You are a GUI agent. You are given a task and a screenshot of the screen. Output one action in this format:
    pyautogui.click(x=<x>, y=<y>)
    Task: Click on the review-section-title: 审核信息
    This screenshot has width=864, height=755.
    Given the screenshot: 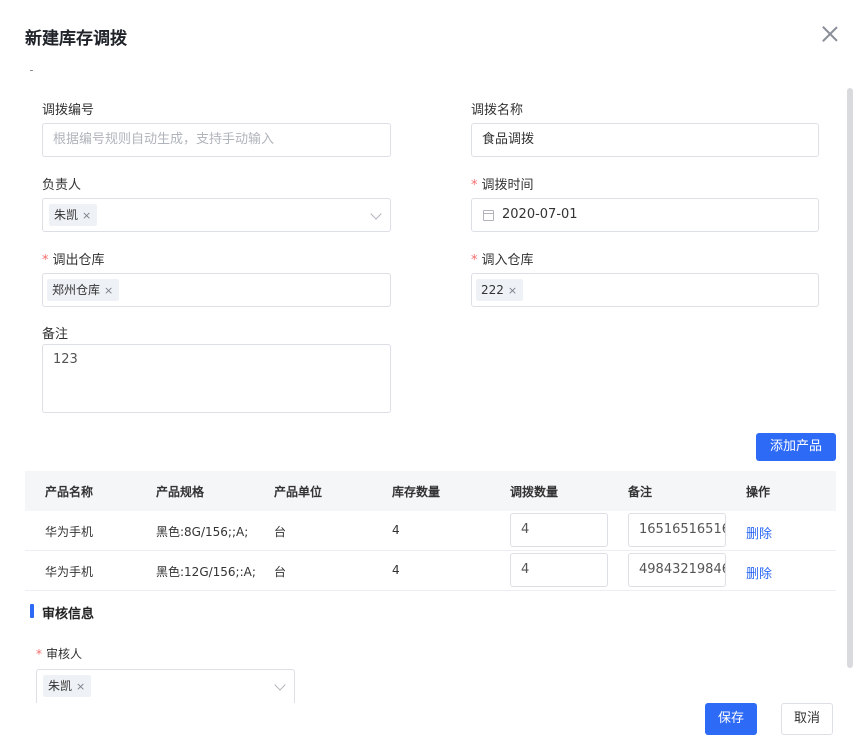 What is the action you would take?
    pyautogui.click(x=68, y=614)
    